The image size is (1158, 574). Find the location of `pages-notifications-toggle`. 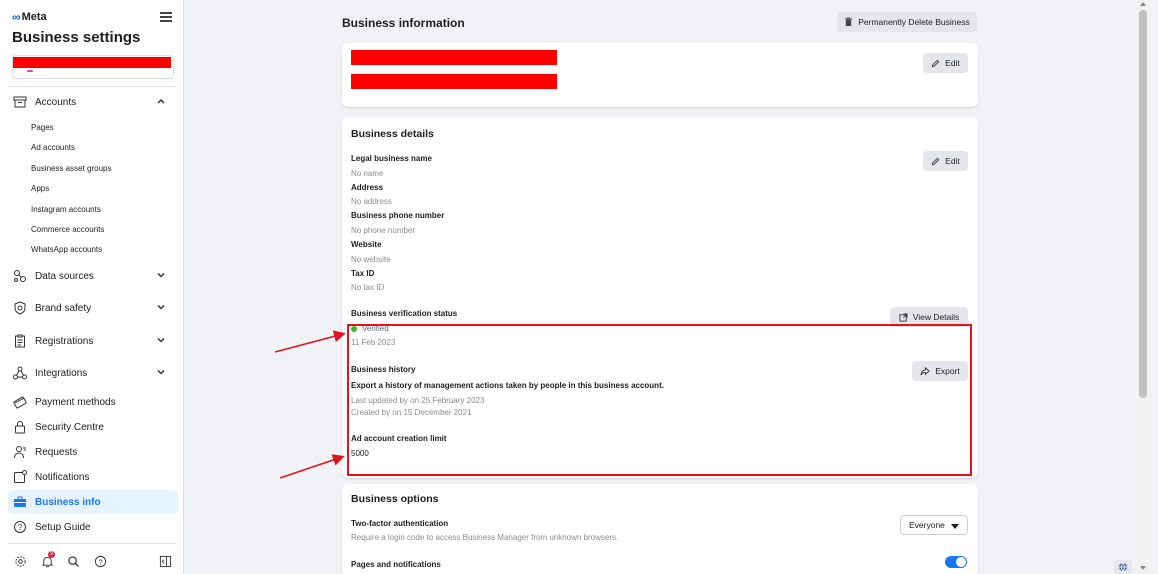

pages-notifications-toggle is located at coordinates (956, 562).